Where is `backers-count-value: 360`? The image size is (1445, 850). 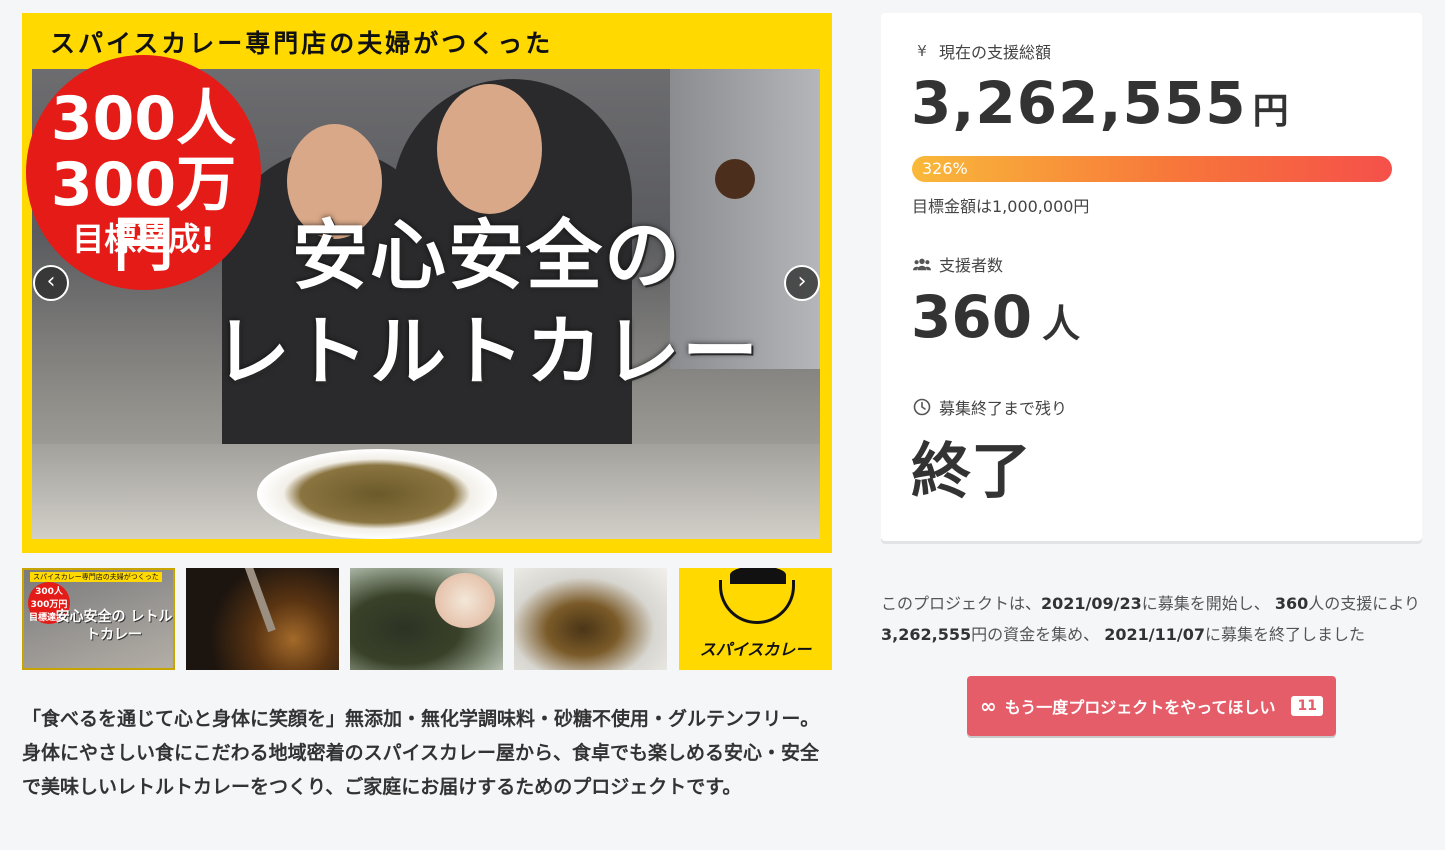
backers-count-value: 360 is located at coordinates (972, 317).